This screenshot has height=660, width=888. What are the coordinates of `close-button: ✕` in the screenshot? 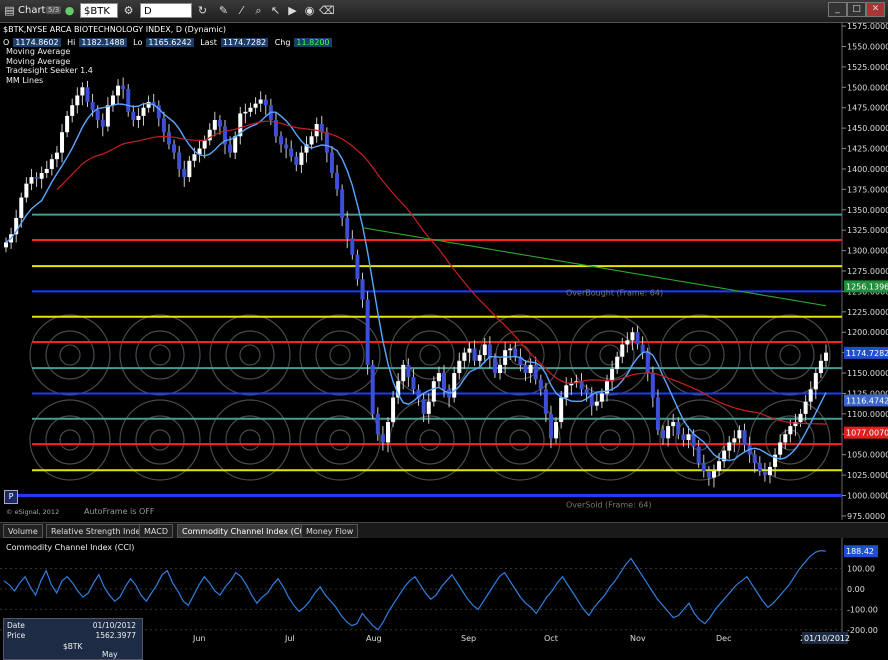 It's located at (875, 9).